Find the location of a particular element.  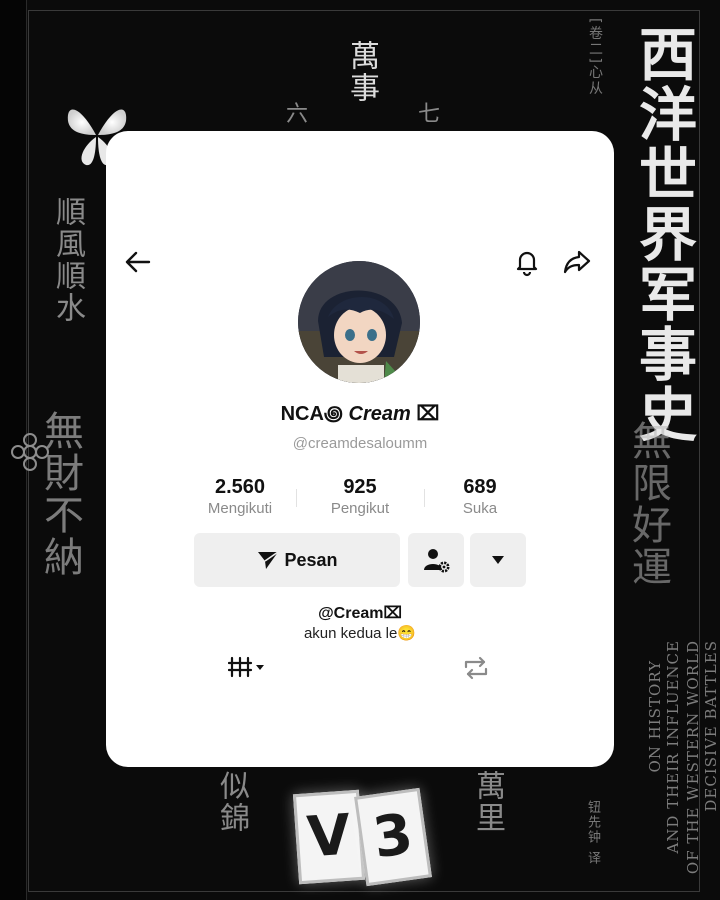

stat-following: 2.560 Mengikuti is located at coordinates (240, 497).